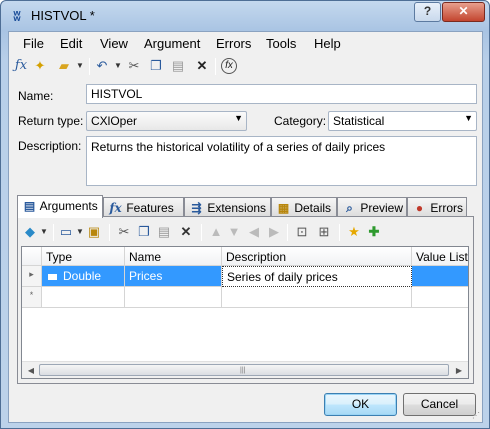  I want to click on category-select: Statistical ▼, so click(402, 121).